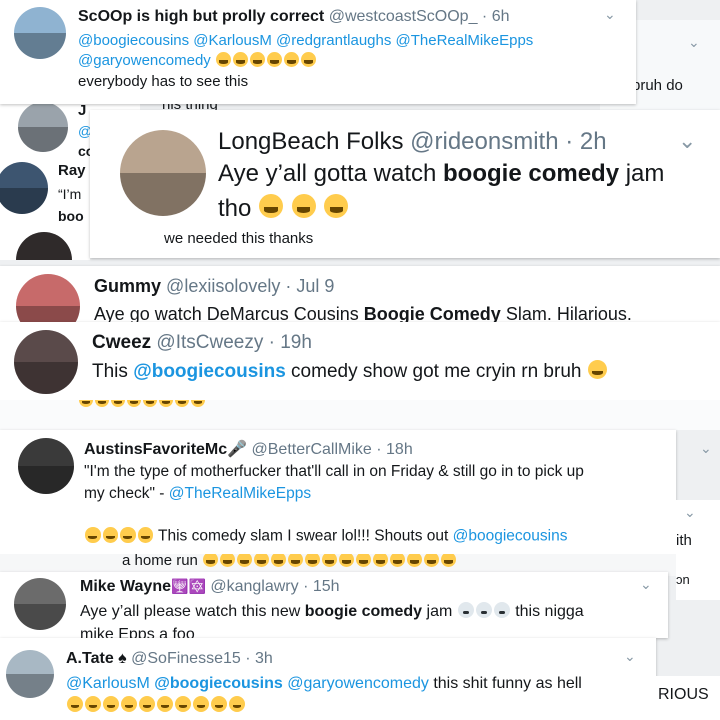 This screenshot has width=720, height=720. Describe the element at coordinates (240, 493) in the screenshot. I see `mention-link: @TheRealMikeEpps` at that location.